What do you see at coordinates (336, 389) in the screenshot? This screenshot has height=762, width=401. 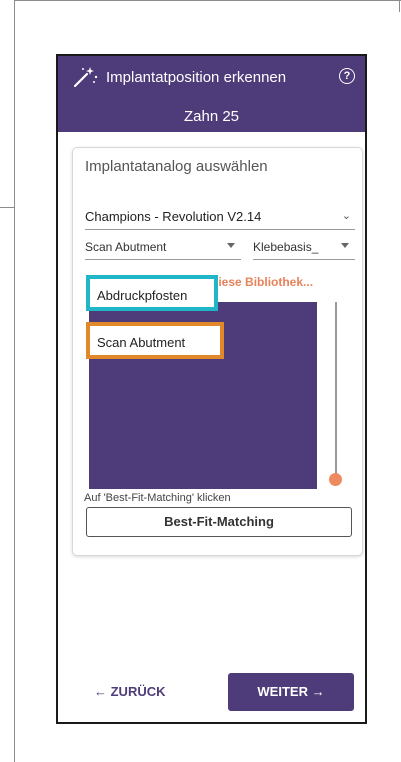 I see `slider-track` at bounding box center [336, 389].